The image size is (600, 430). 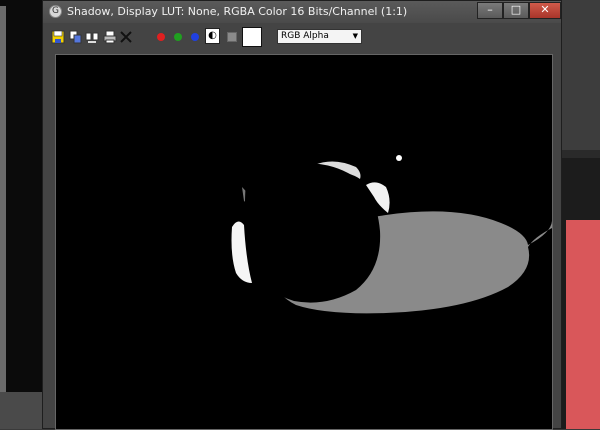 I want to click on channel-select: RGB Alpha ▼, so click(x=319, y=36).